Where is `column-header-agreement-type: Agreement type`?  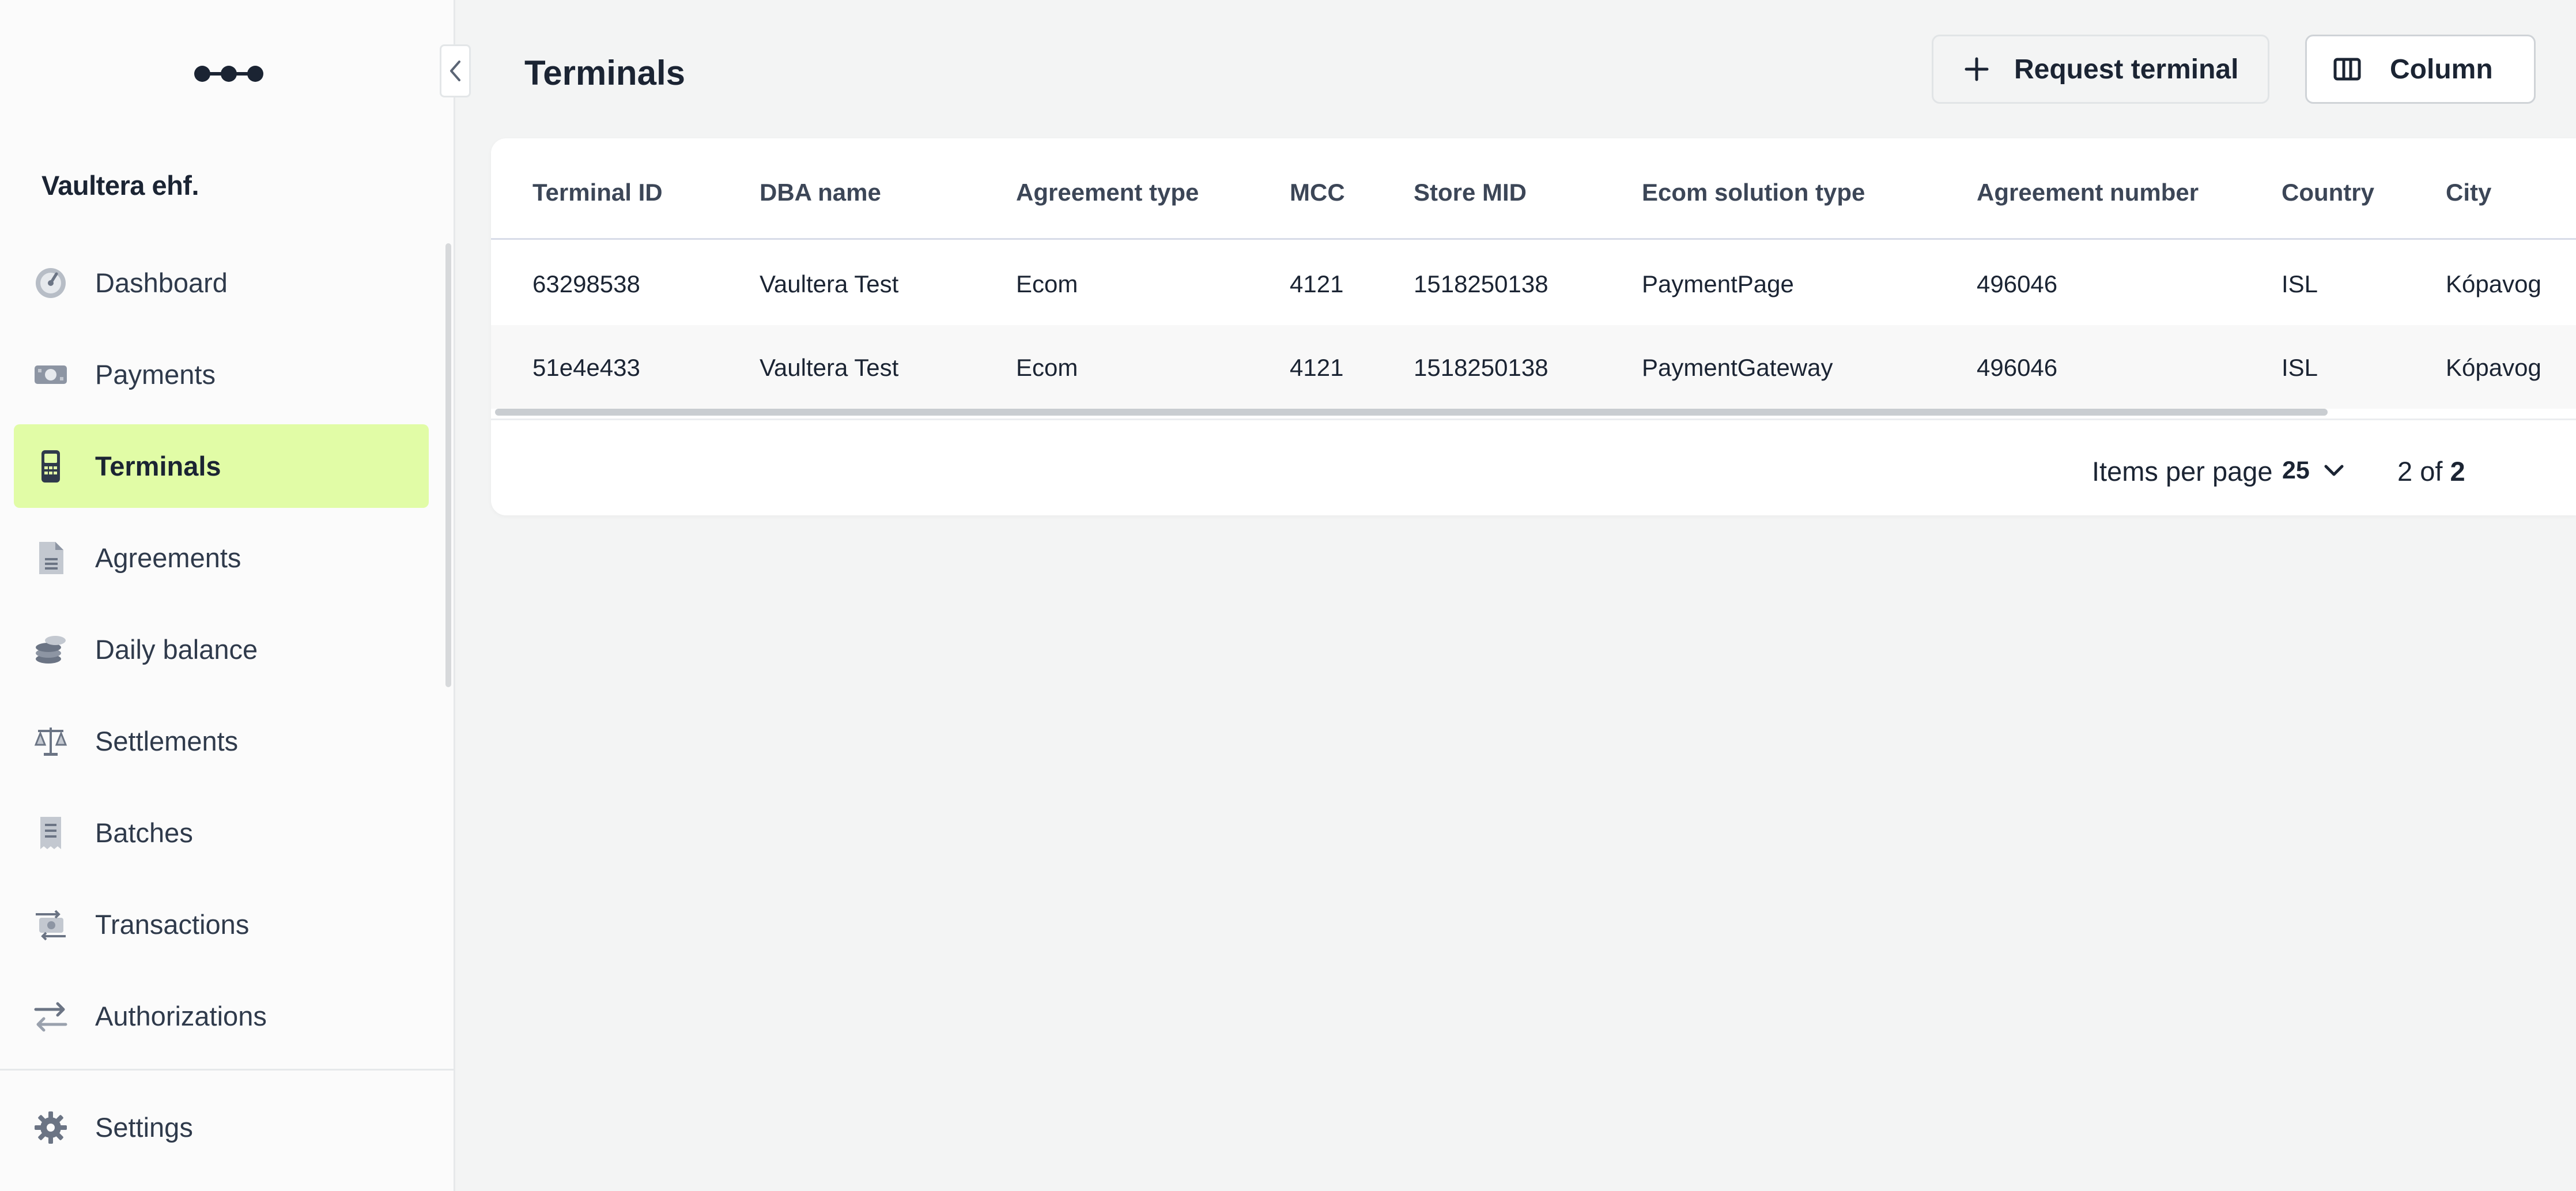
column-header-agreement-type: Agreement type is located at coordinates (1107, 192).